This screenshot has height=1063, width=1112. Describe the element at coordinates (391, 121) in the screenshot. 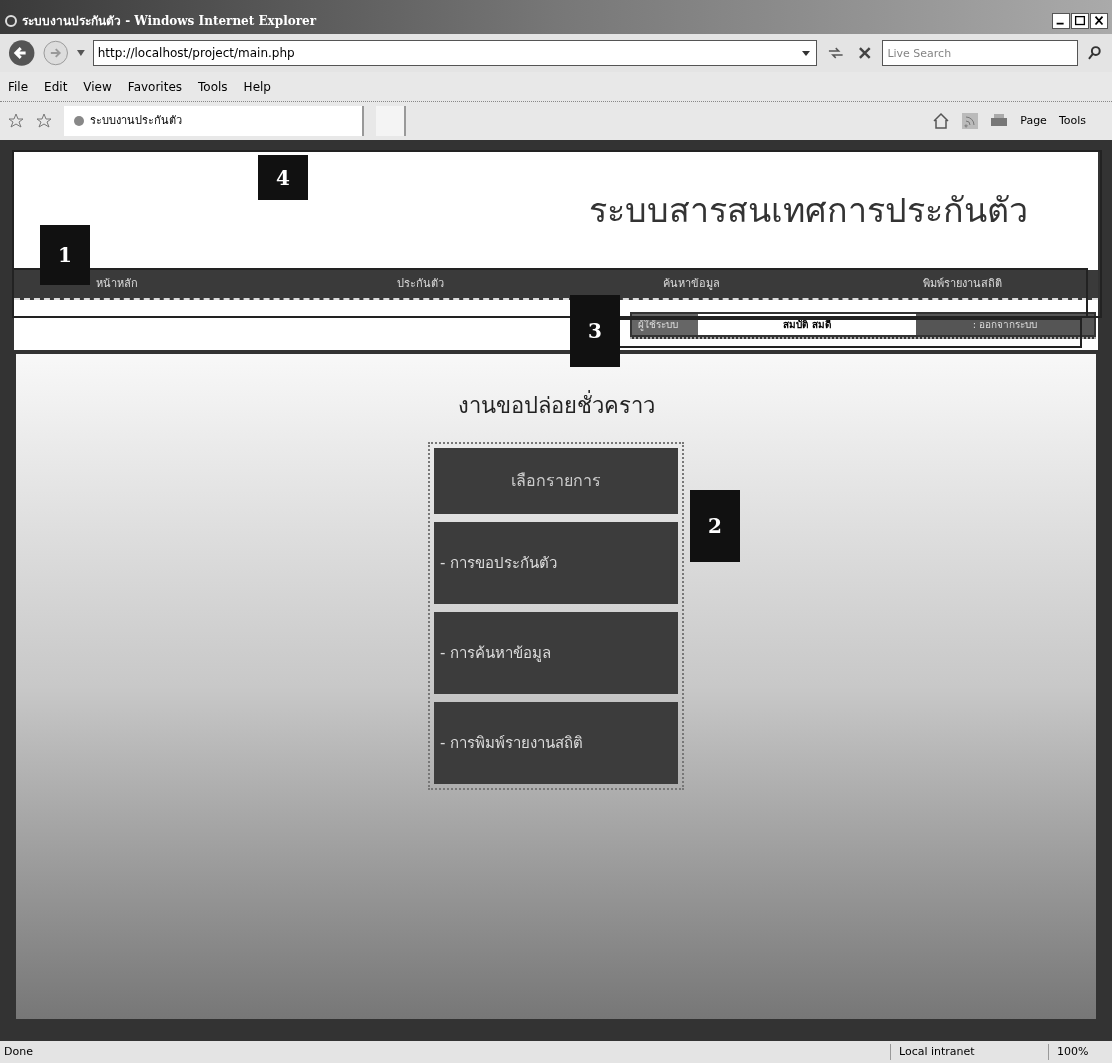

I see `new-tab-button` at that location.